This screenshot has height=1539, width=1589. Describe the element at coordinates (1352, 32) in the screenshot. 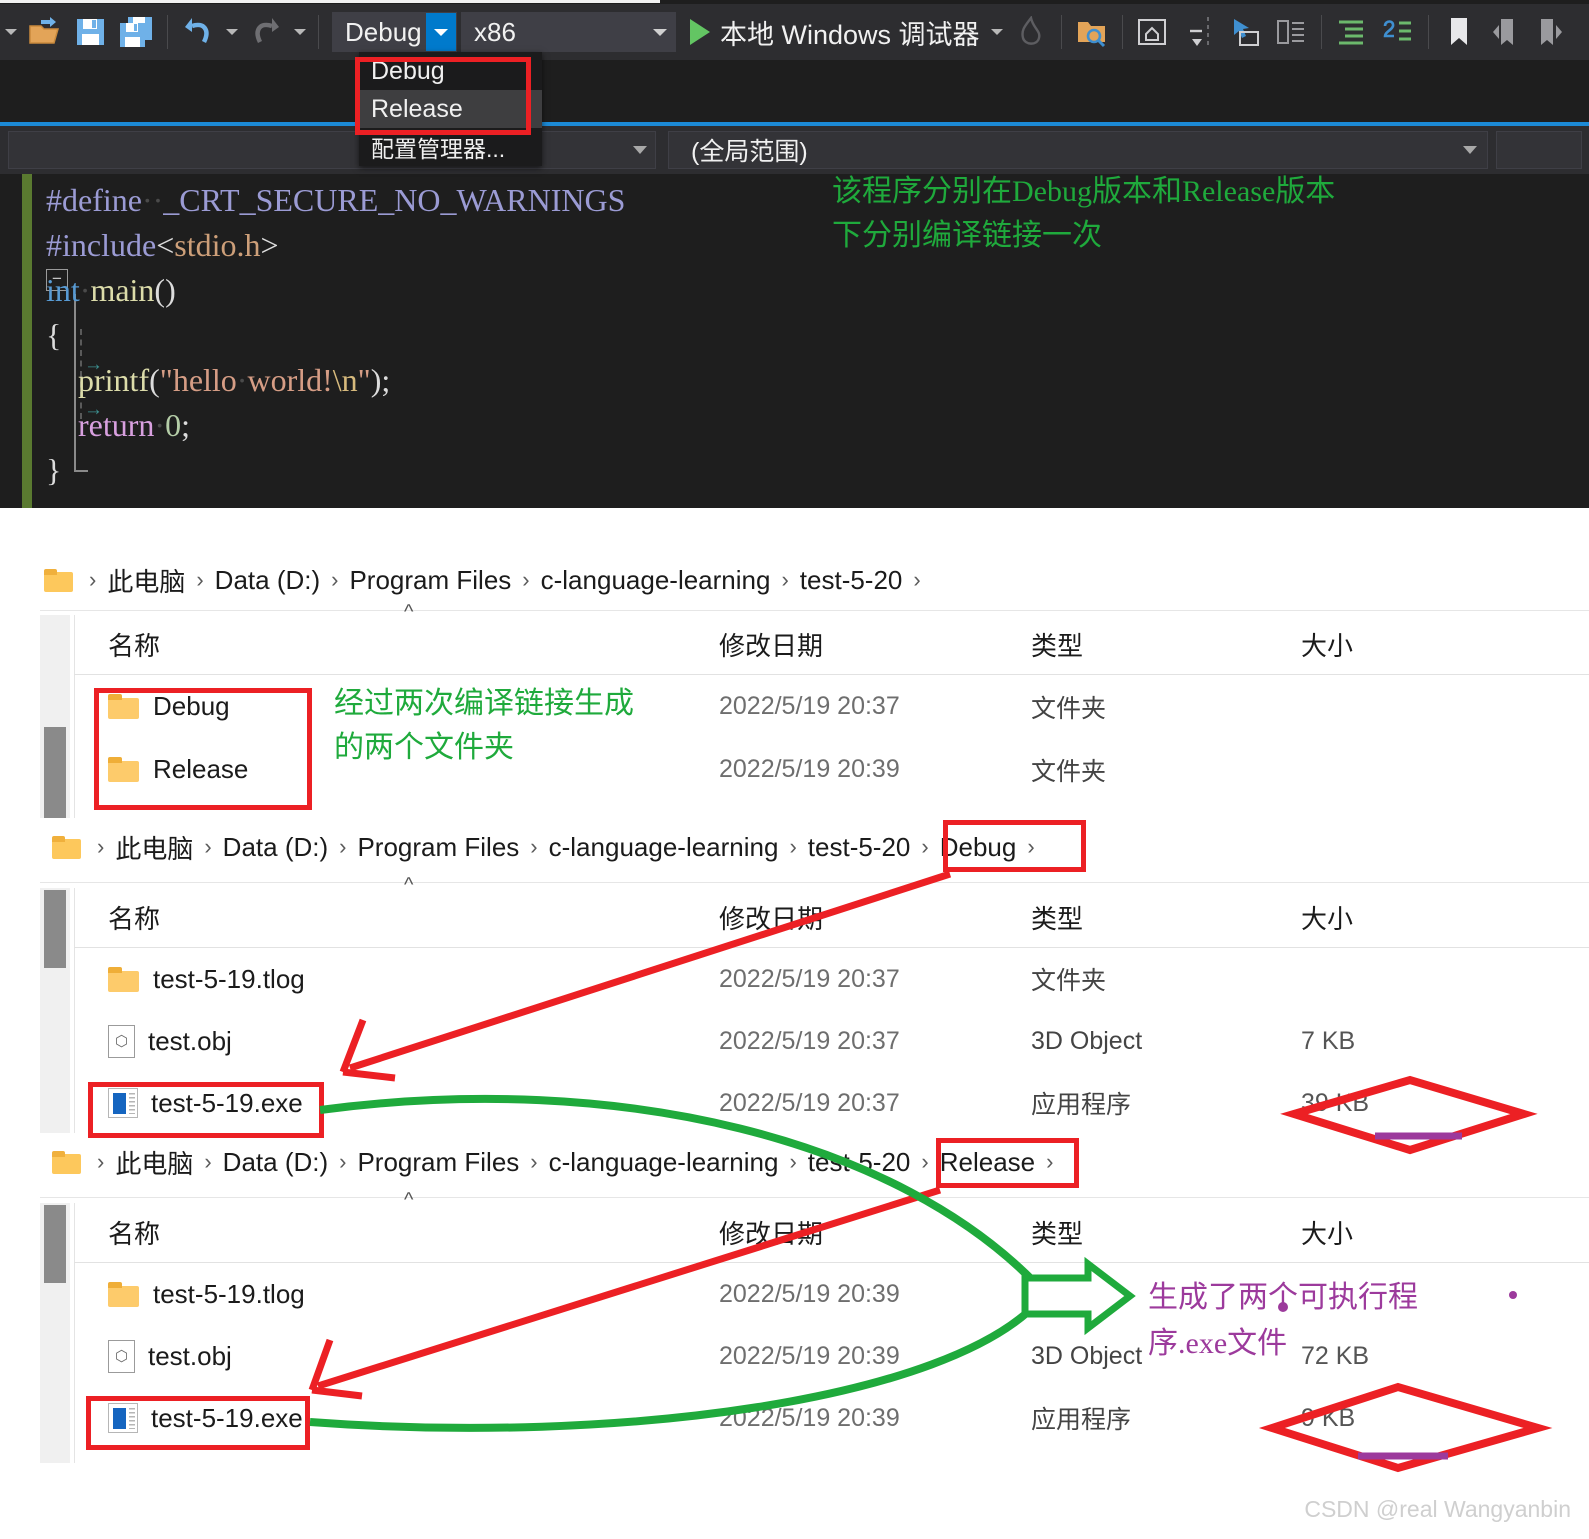

I see `indent-lines-icon` at that location.